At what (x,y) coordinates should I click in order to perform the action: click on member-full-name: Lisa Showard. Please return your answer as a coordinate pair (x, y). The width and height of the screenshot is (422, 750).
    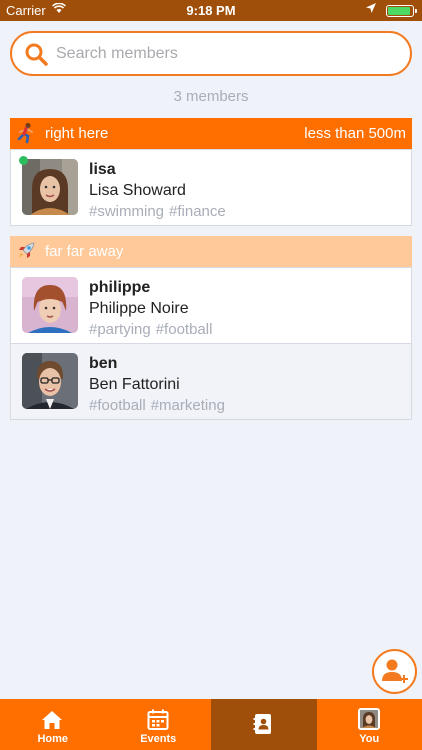
    Looking at the image, I should click on (137, 190).